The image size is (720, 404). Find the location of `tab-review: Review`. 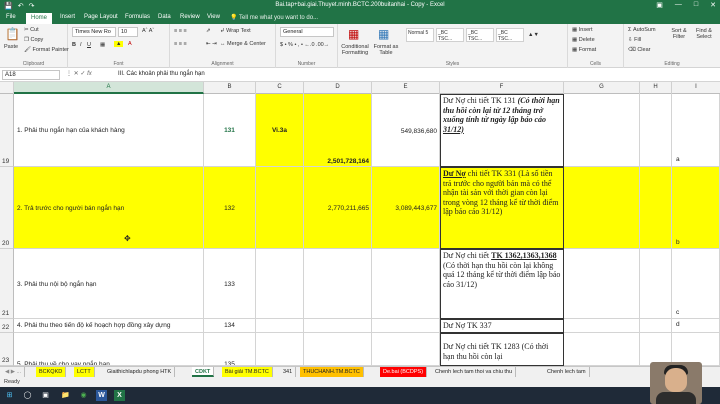

tab-review: Review is located at coordinates (190, 17).